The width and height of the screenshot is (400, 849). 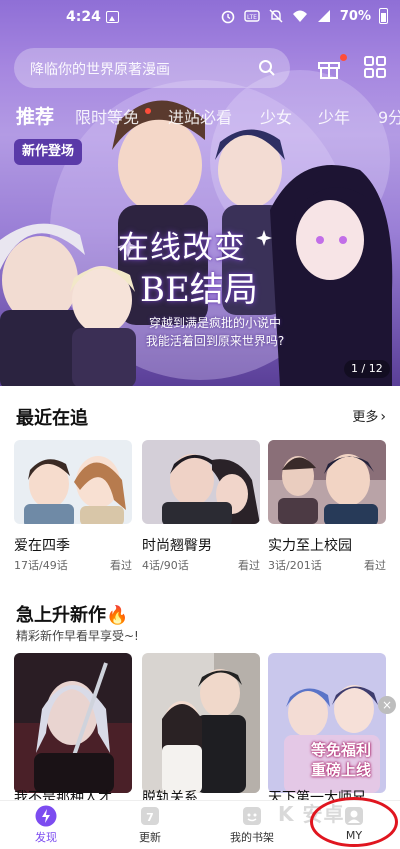 What do you see at coordinates (334, 116) in the screenshot?
I see `tab-boys: 少年` at bounding box center [334, 116].